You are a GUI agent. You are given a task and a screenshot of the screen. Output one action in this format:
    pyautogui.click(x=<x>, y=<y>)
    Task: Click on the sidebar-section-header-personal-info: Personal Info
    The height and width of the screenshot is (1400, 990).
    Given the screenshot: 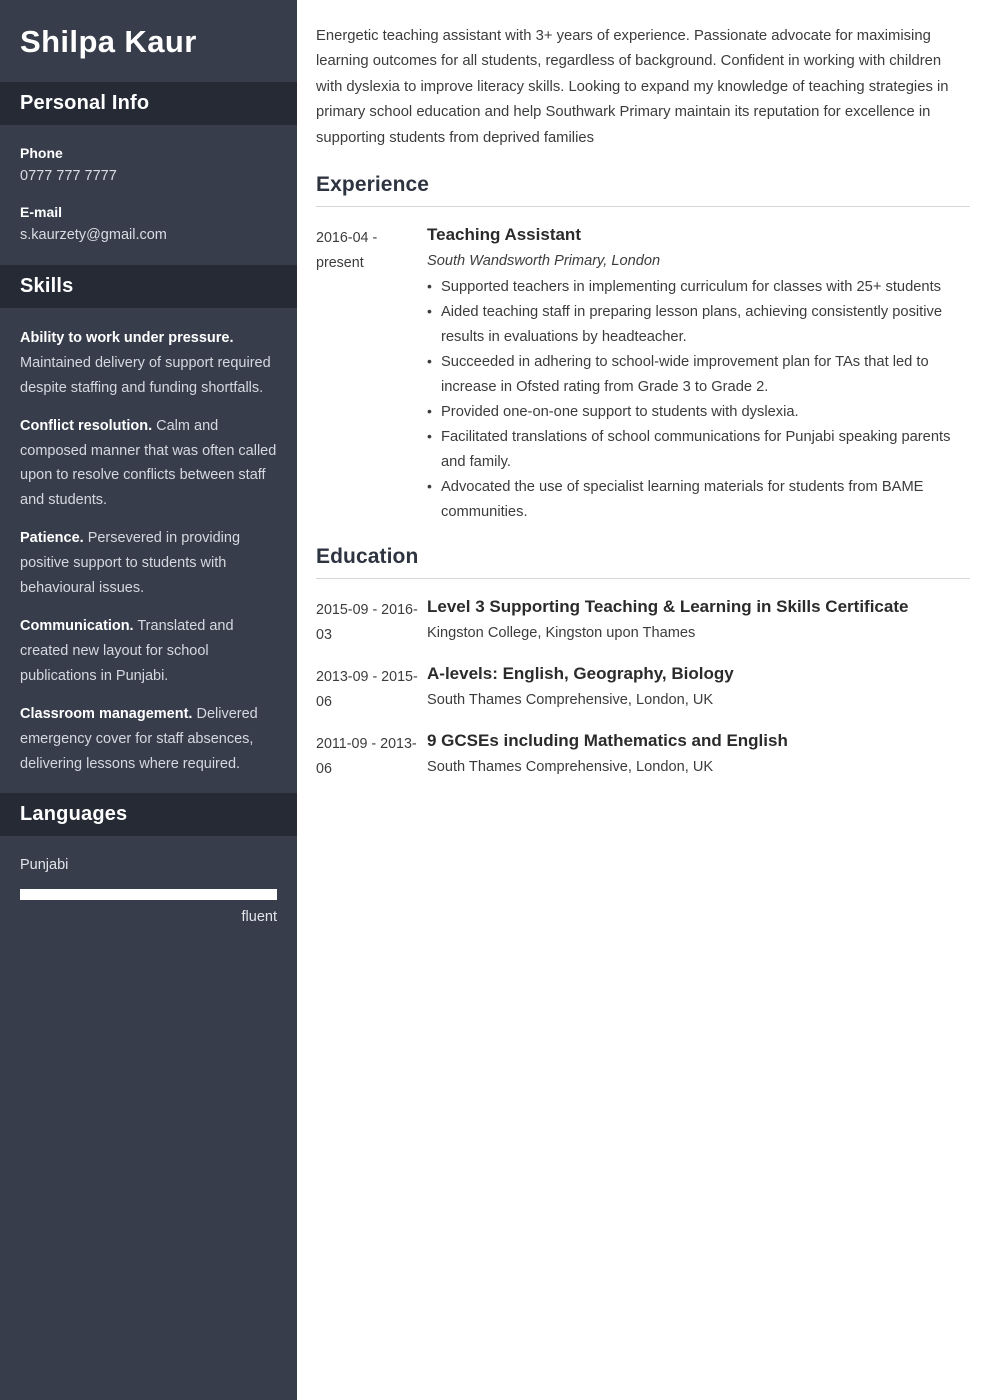 What is the action you would take?
    pyautogui.click(x=148, y=103)
    